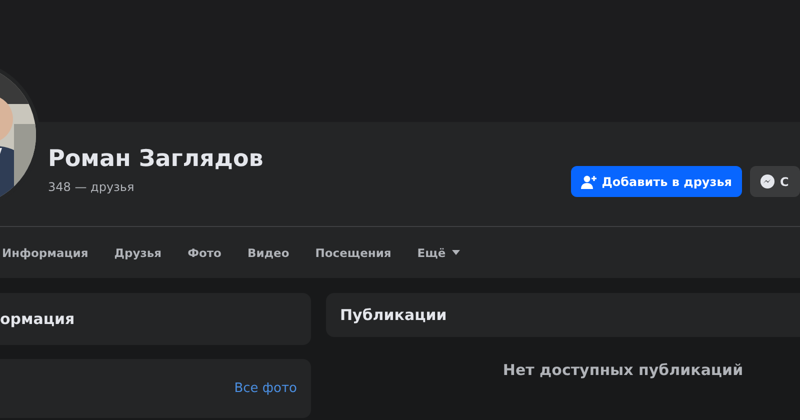 The width and height of the screenshot is (800, 420). Describe the element at coordinates (156, 159) in the screenshot. I see `profile-name: Роман Заглядов` at that location.